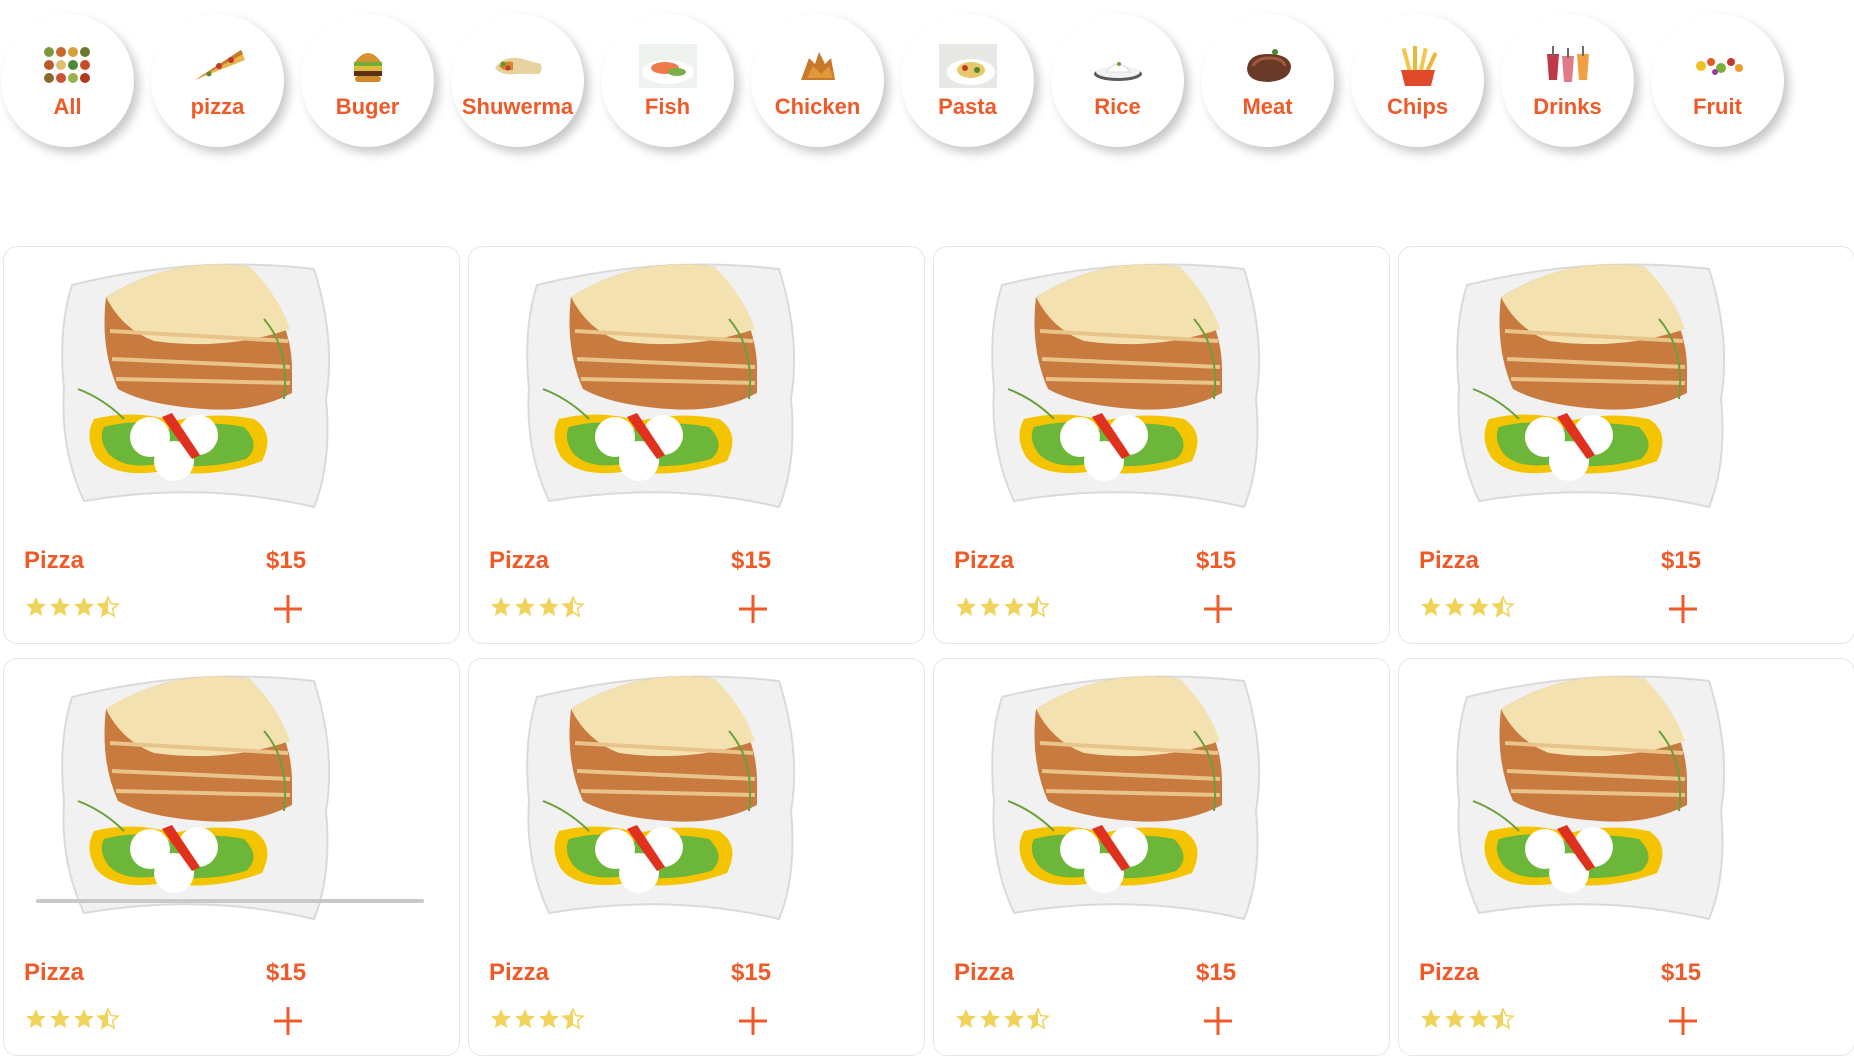 The height and width of the screenshot is (1056, 1854). What do you see at coordinates (517, 80) in the screenshot?
I see `category-shuwerma: Shuwerma` at bounding box center [517, 80].